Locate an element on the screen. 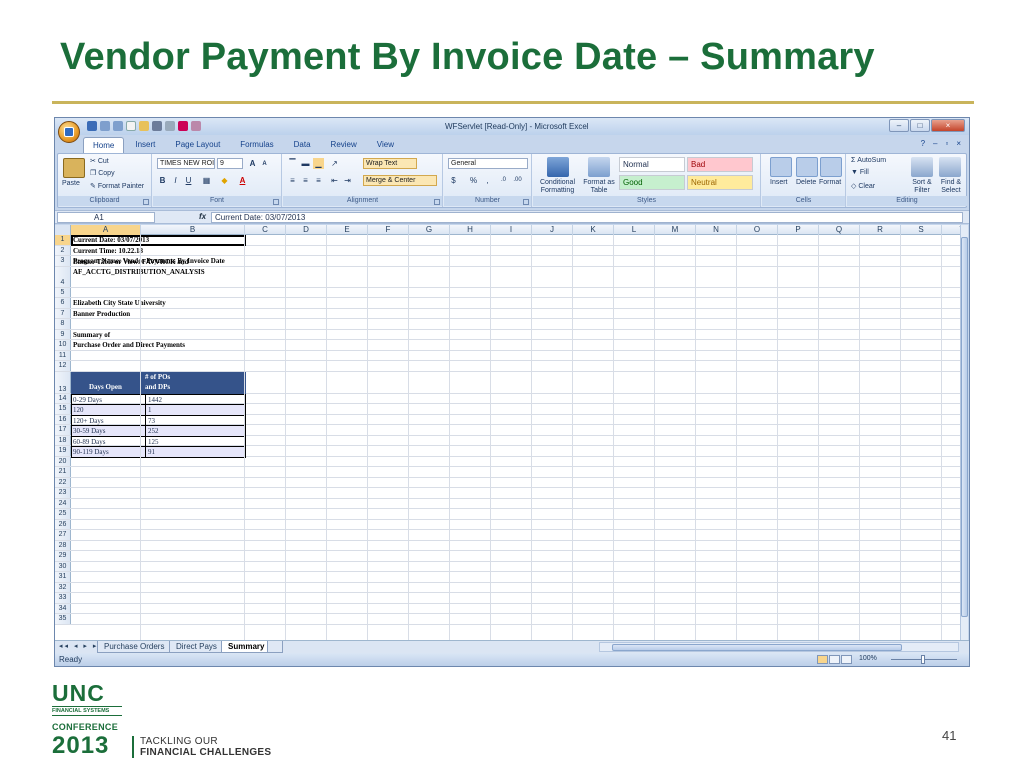 The image size is (1024, 768). insert-cells-icon is located at coordinates (781, 167).